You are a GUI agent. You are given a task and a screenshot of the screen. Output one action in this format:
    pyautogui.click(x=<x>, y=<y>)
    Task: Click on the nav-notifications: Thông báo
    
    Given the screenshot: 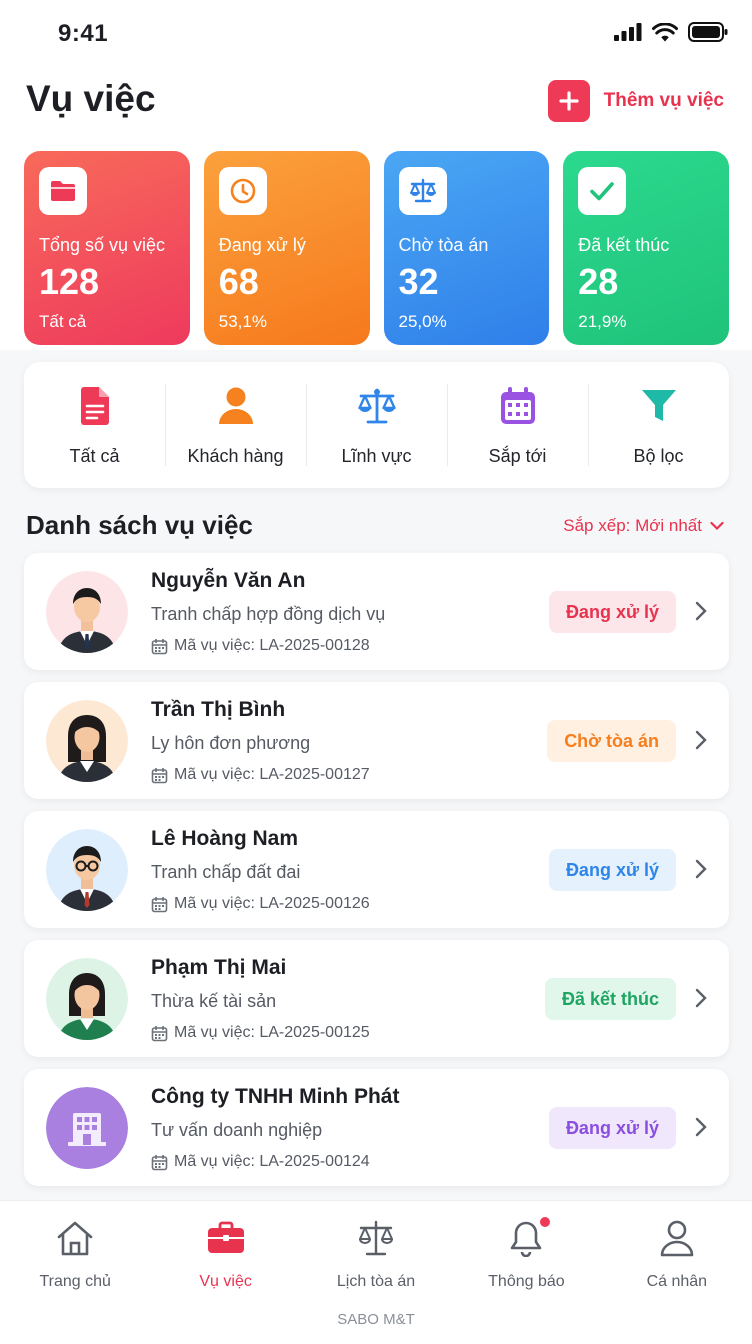 What is the action you would take?
    pyautogui.click(x=526, y=1251)
    